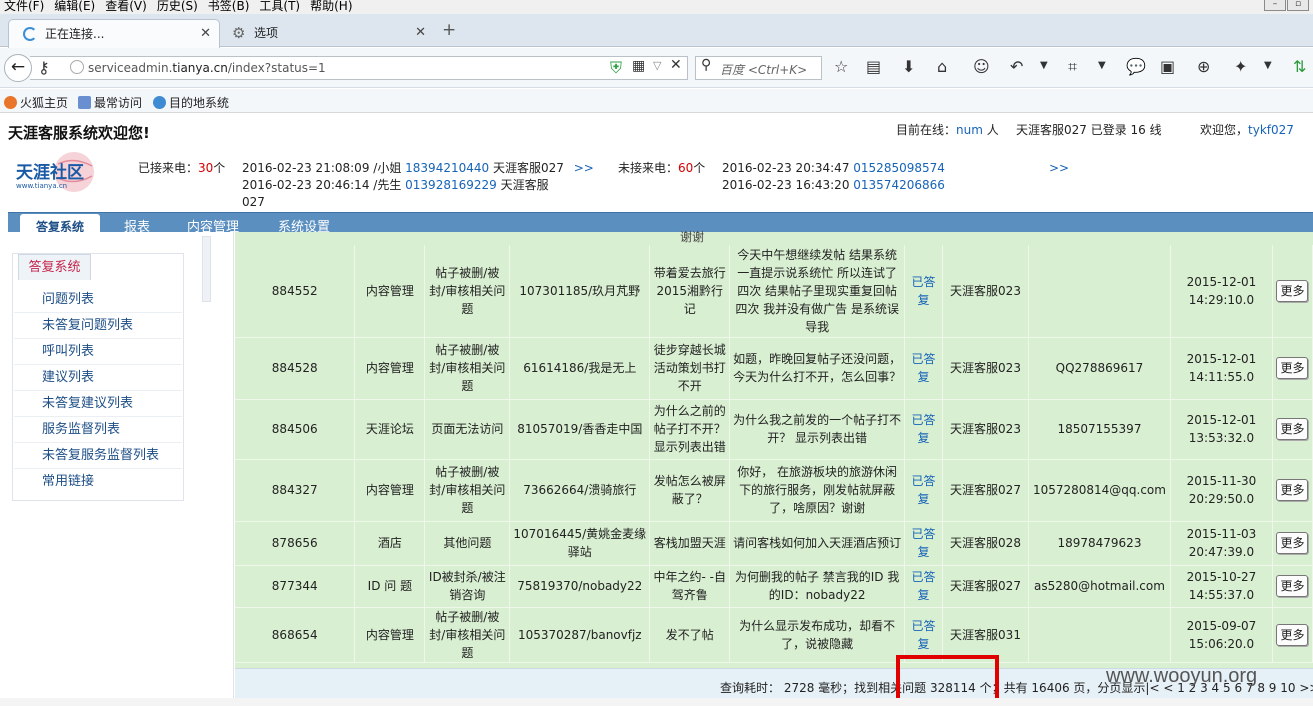 The width and height of the screenshot is (1313, 706). I want to click on answered-calls-label: 已接来电：30个, so click(182, 168).